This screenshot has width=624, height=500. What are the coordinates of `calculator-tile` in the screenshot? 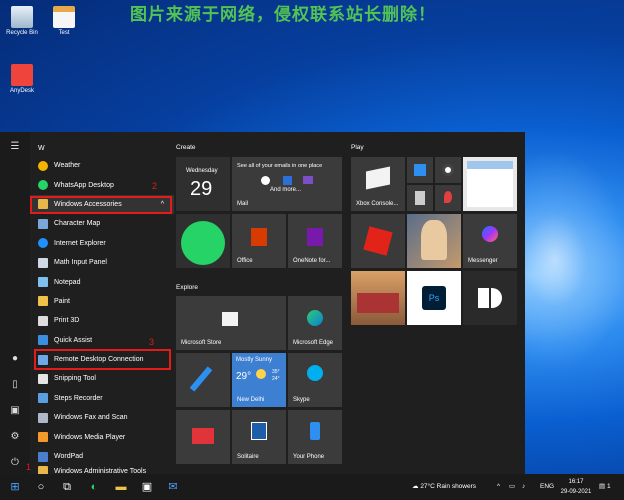 It's located at (420, 198).